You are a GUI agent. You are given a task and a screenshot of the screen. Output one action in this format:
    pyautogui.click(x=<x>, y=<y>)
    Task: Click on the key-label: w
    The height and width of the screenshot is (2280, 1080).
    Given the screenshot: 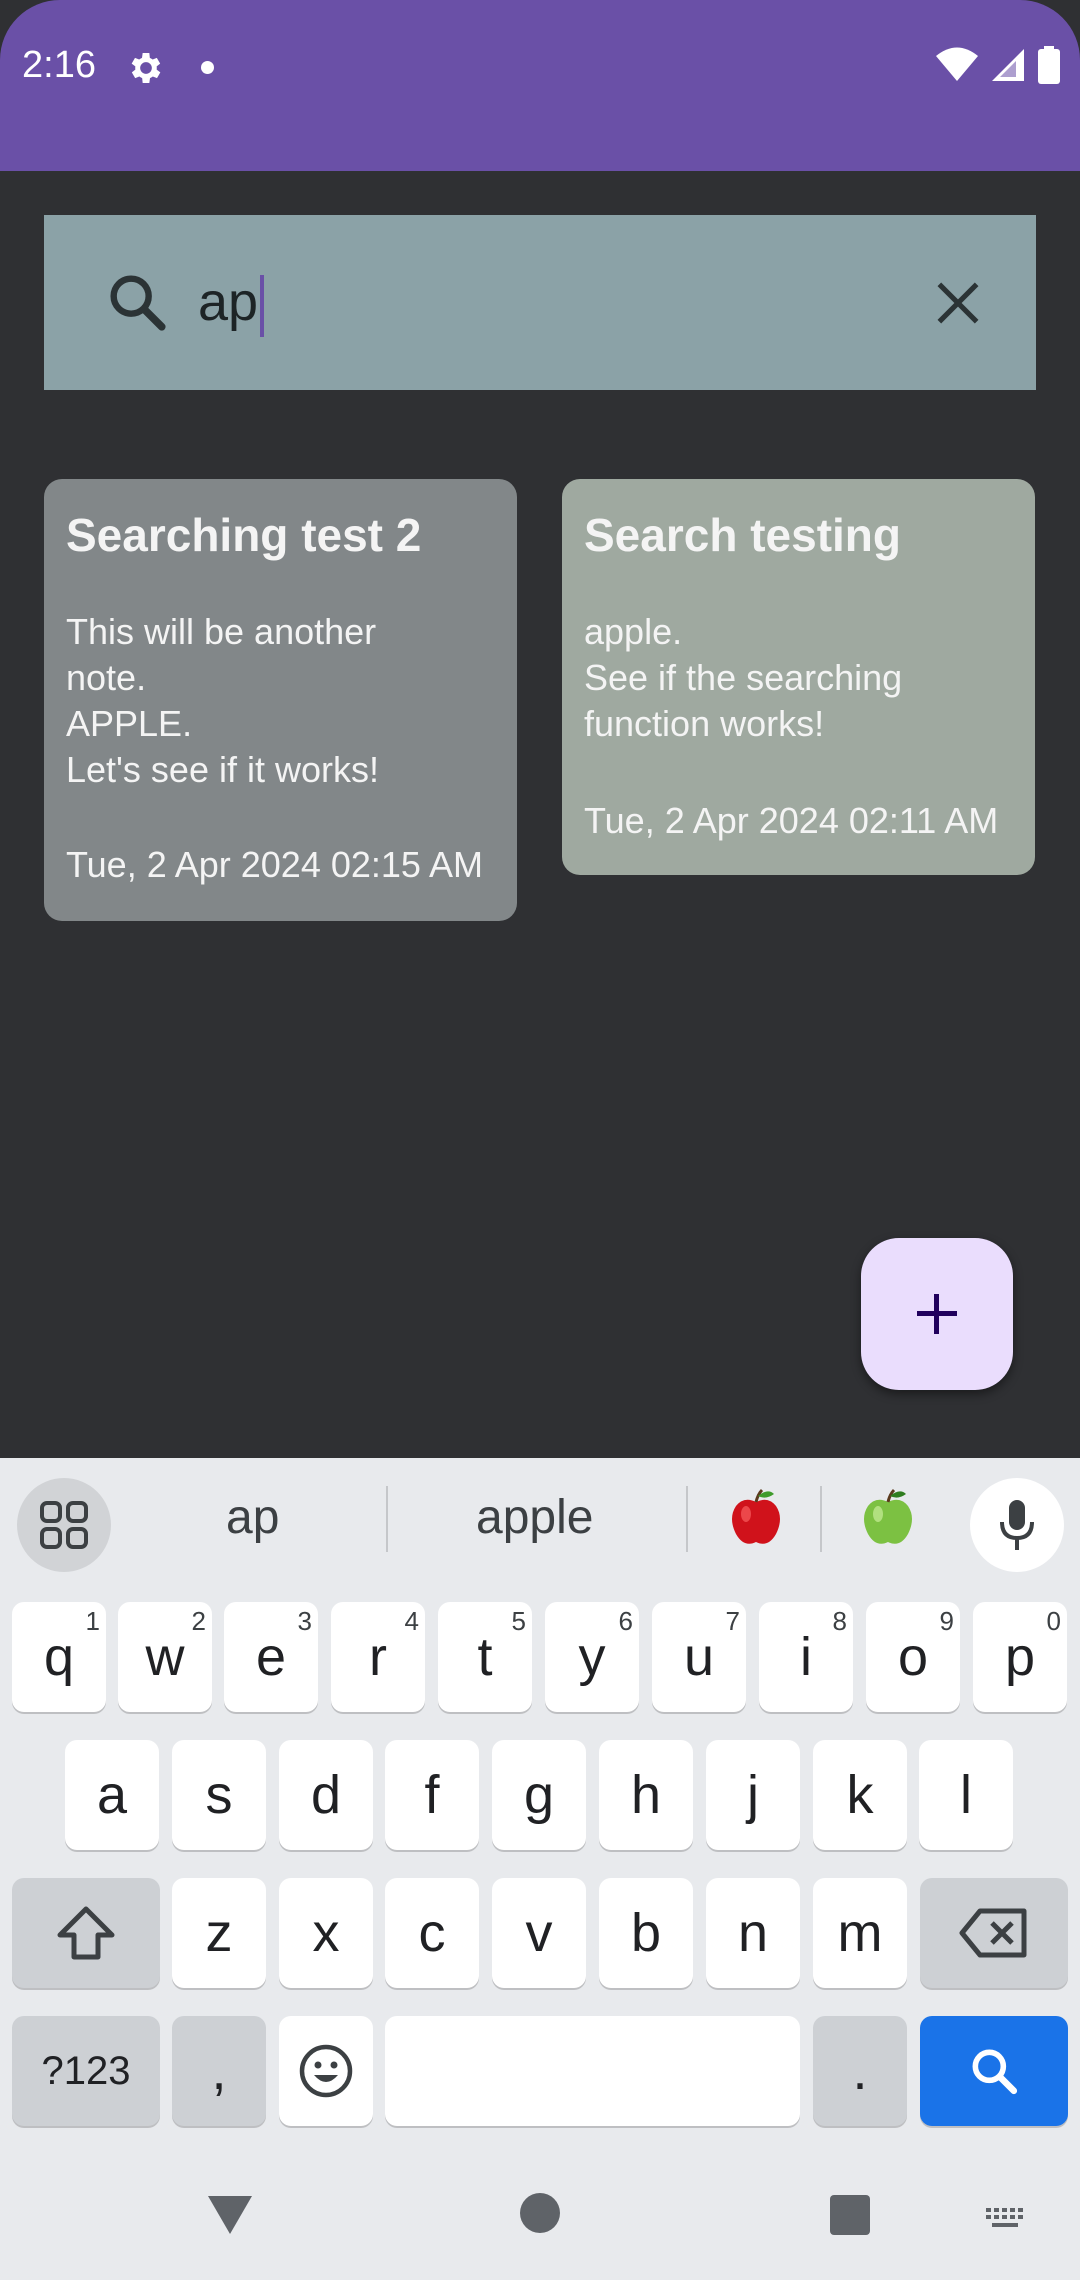 What is the action you would take?
    pyautogui.click(x=165, y=1657)
    